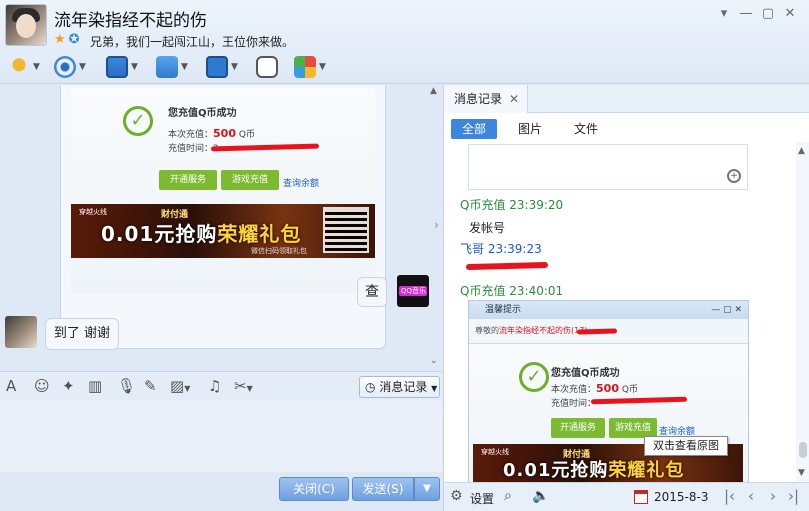 This screenshot has width=809, height=511. What do you see at coordinates (729, 496) in the screenshot?
I see `first-page-icon: |‹` at bounding box center [729, 496].